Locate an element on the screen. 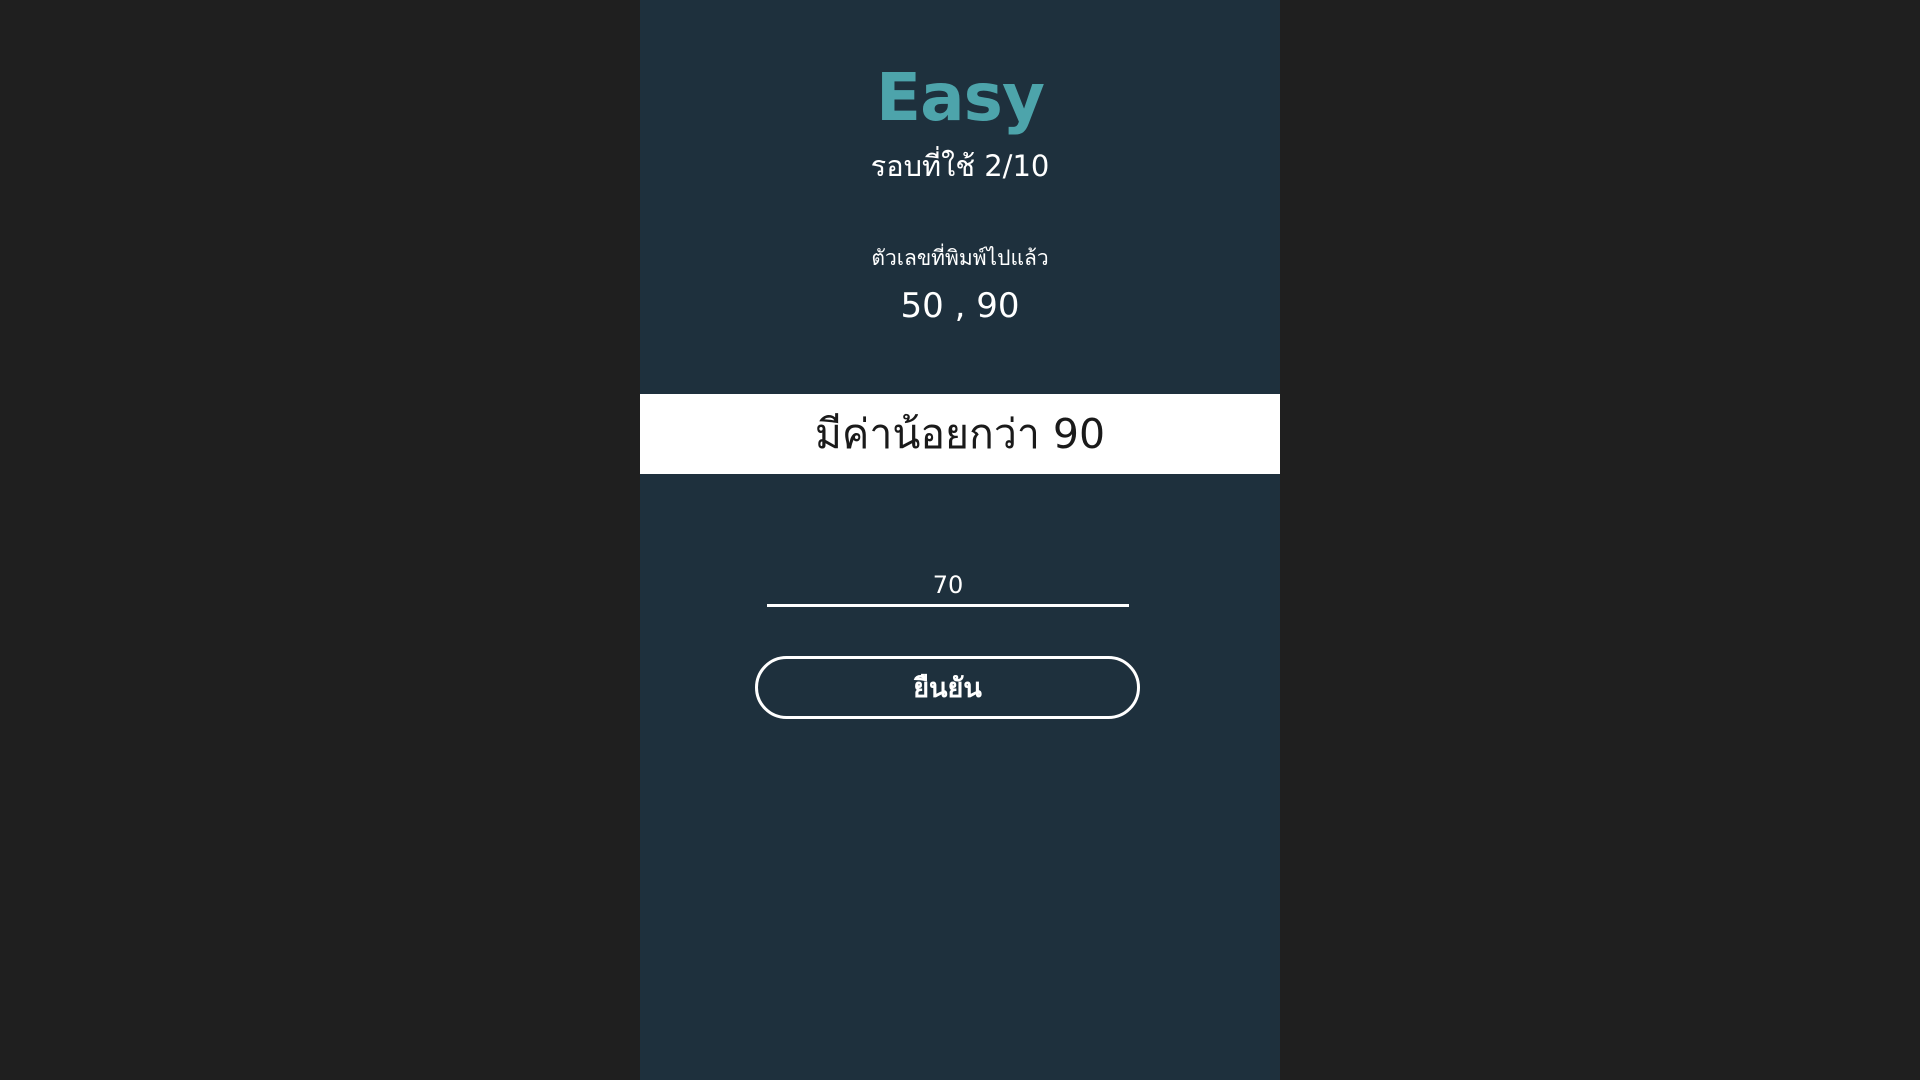 Image resolution: width=1920 pixels, height=1080 pixels. hint-text: มีค่าน้อยกว่า 90 is located at coordinates (960, 434).